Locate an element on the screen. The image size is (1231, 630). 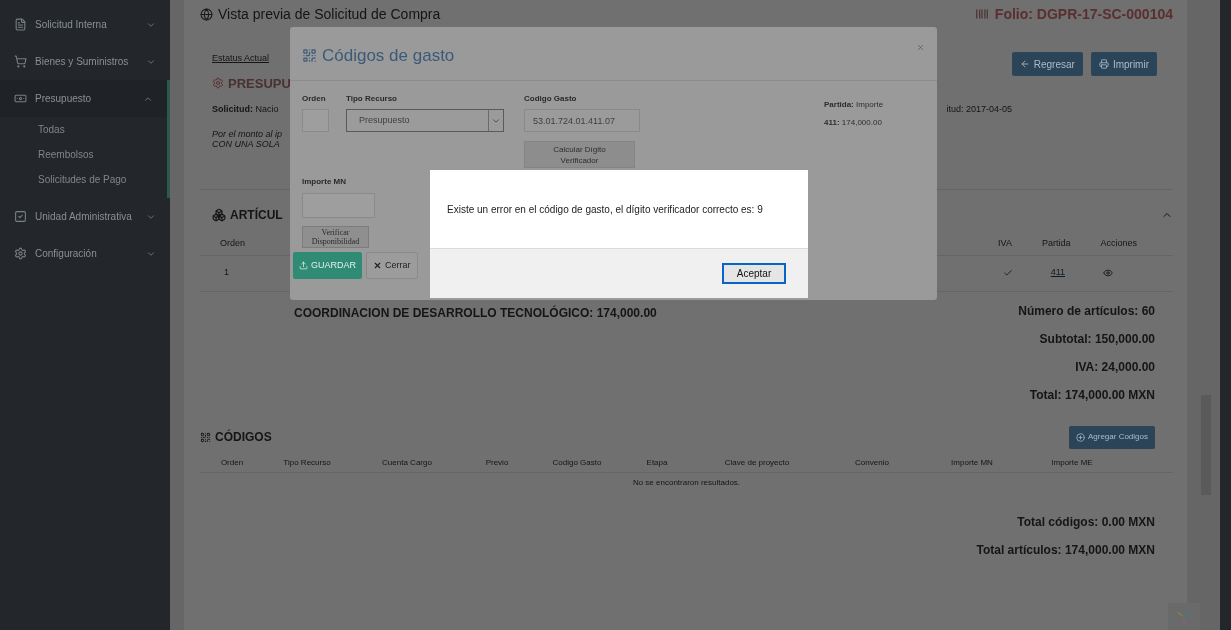
area-total: COORDINACION DE DESARROLLO TECNOLÓGICO: 174,000.00 is located at coordinates (475, 313).